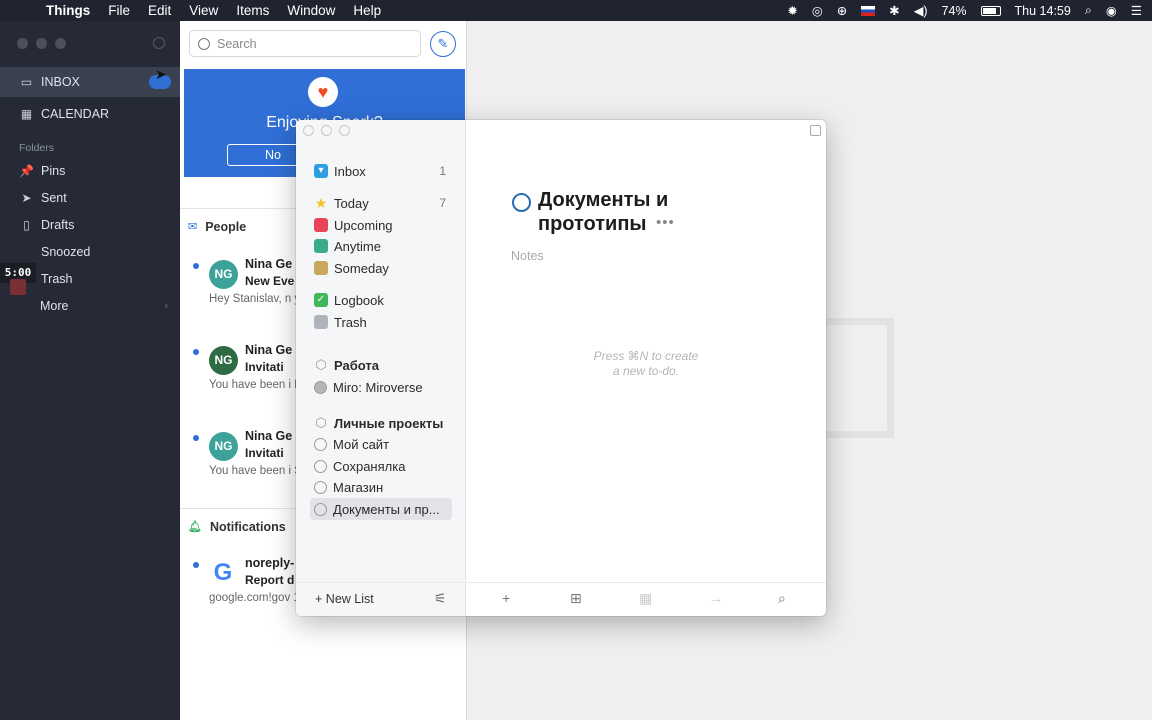 The height and width of the screenshot is (720, 1152). What do you see at coordinates (321, 225) in the screenshot?
I see `calendar-icon` at bounding box center [321, 225].